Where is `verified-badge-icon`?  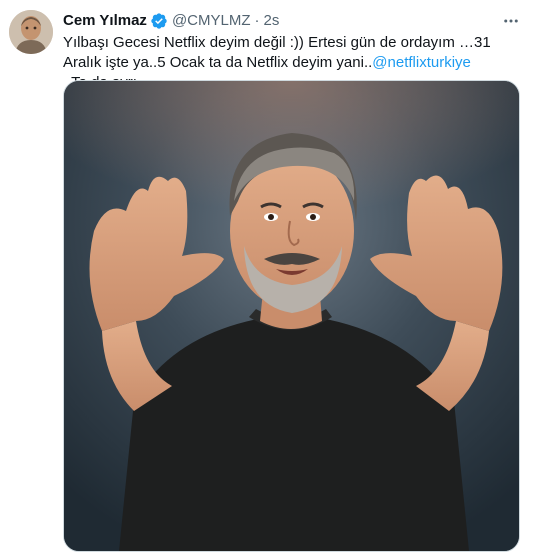
verified-badge-icon is located at coordinates (159, 21).